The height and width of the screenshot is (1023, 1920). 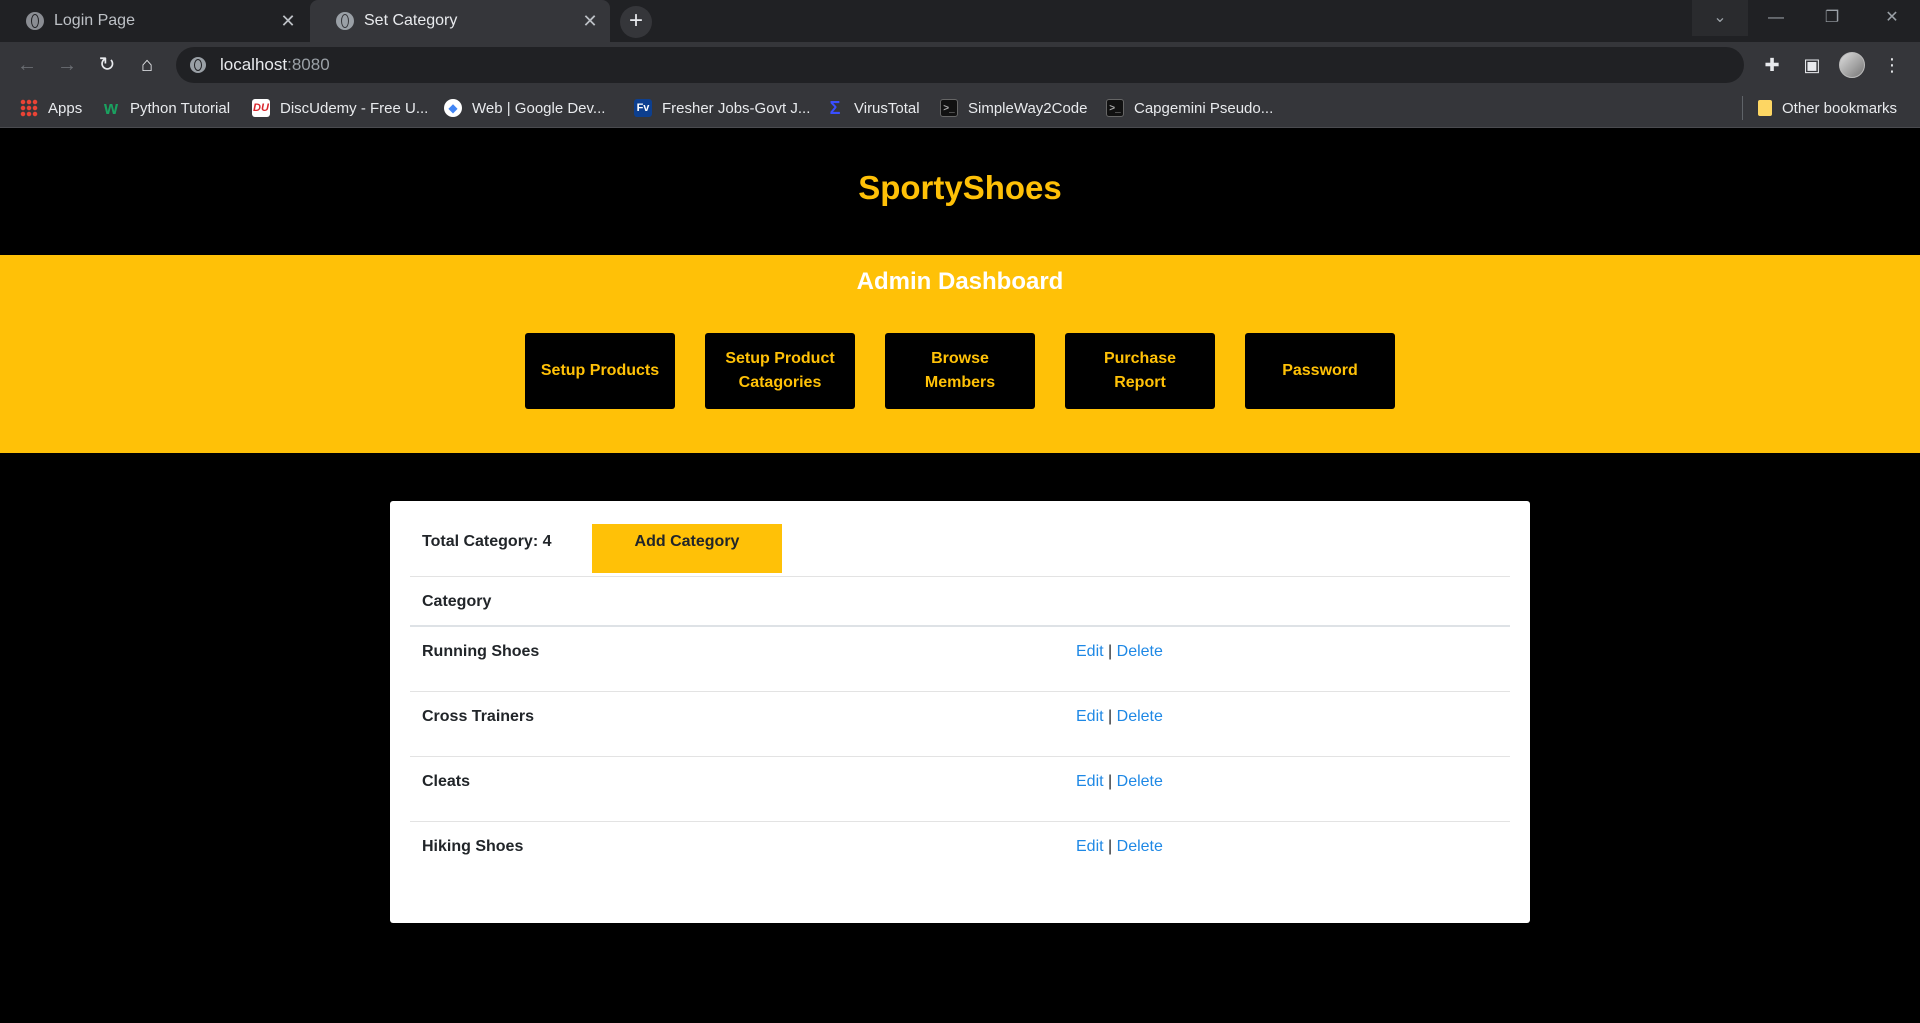 I want to click on bookmark-label: Python Tutorial, so click(x=180, y=108).